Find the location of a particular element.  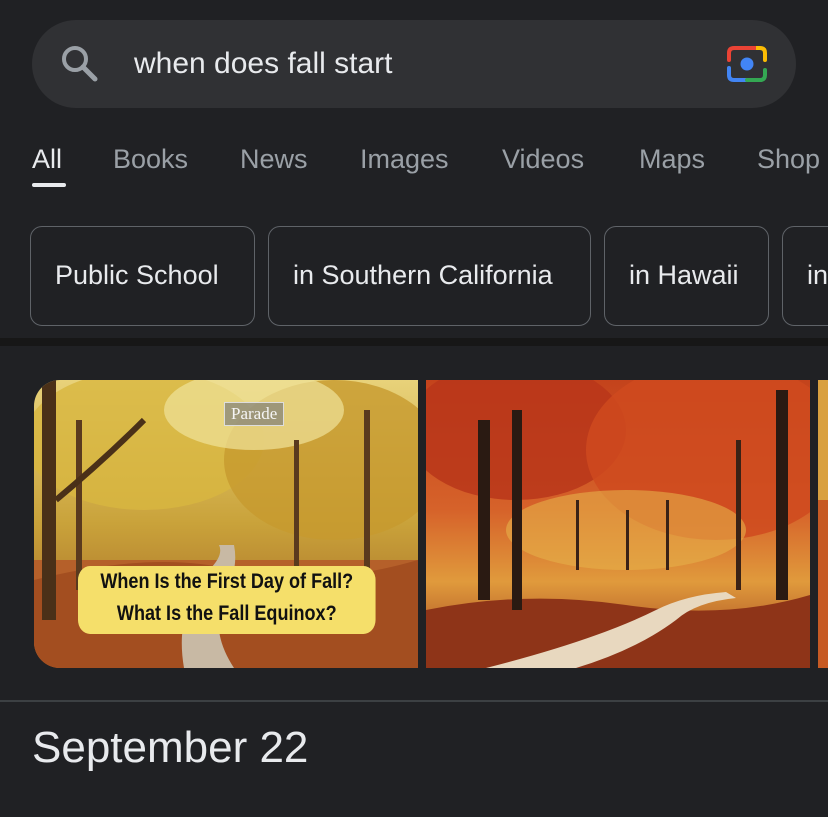

tab-images: Images is located at coordinates (404, 159).